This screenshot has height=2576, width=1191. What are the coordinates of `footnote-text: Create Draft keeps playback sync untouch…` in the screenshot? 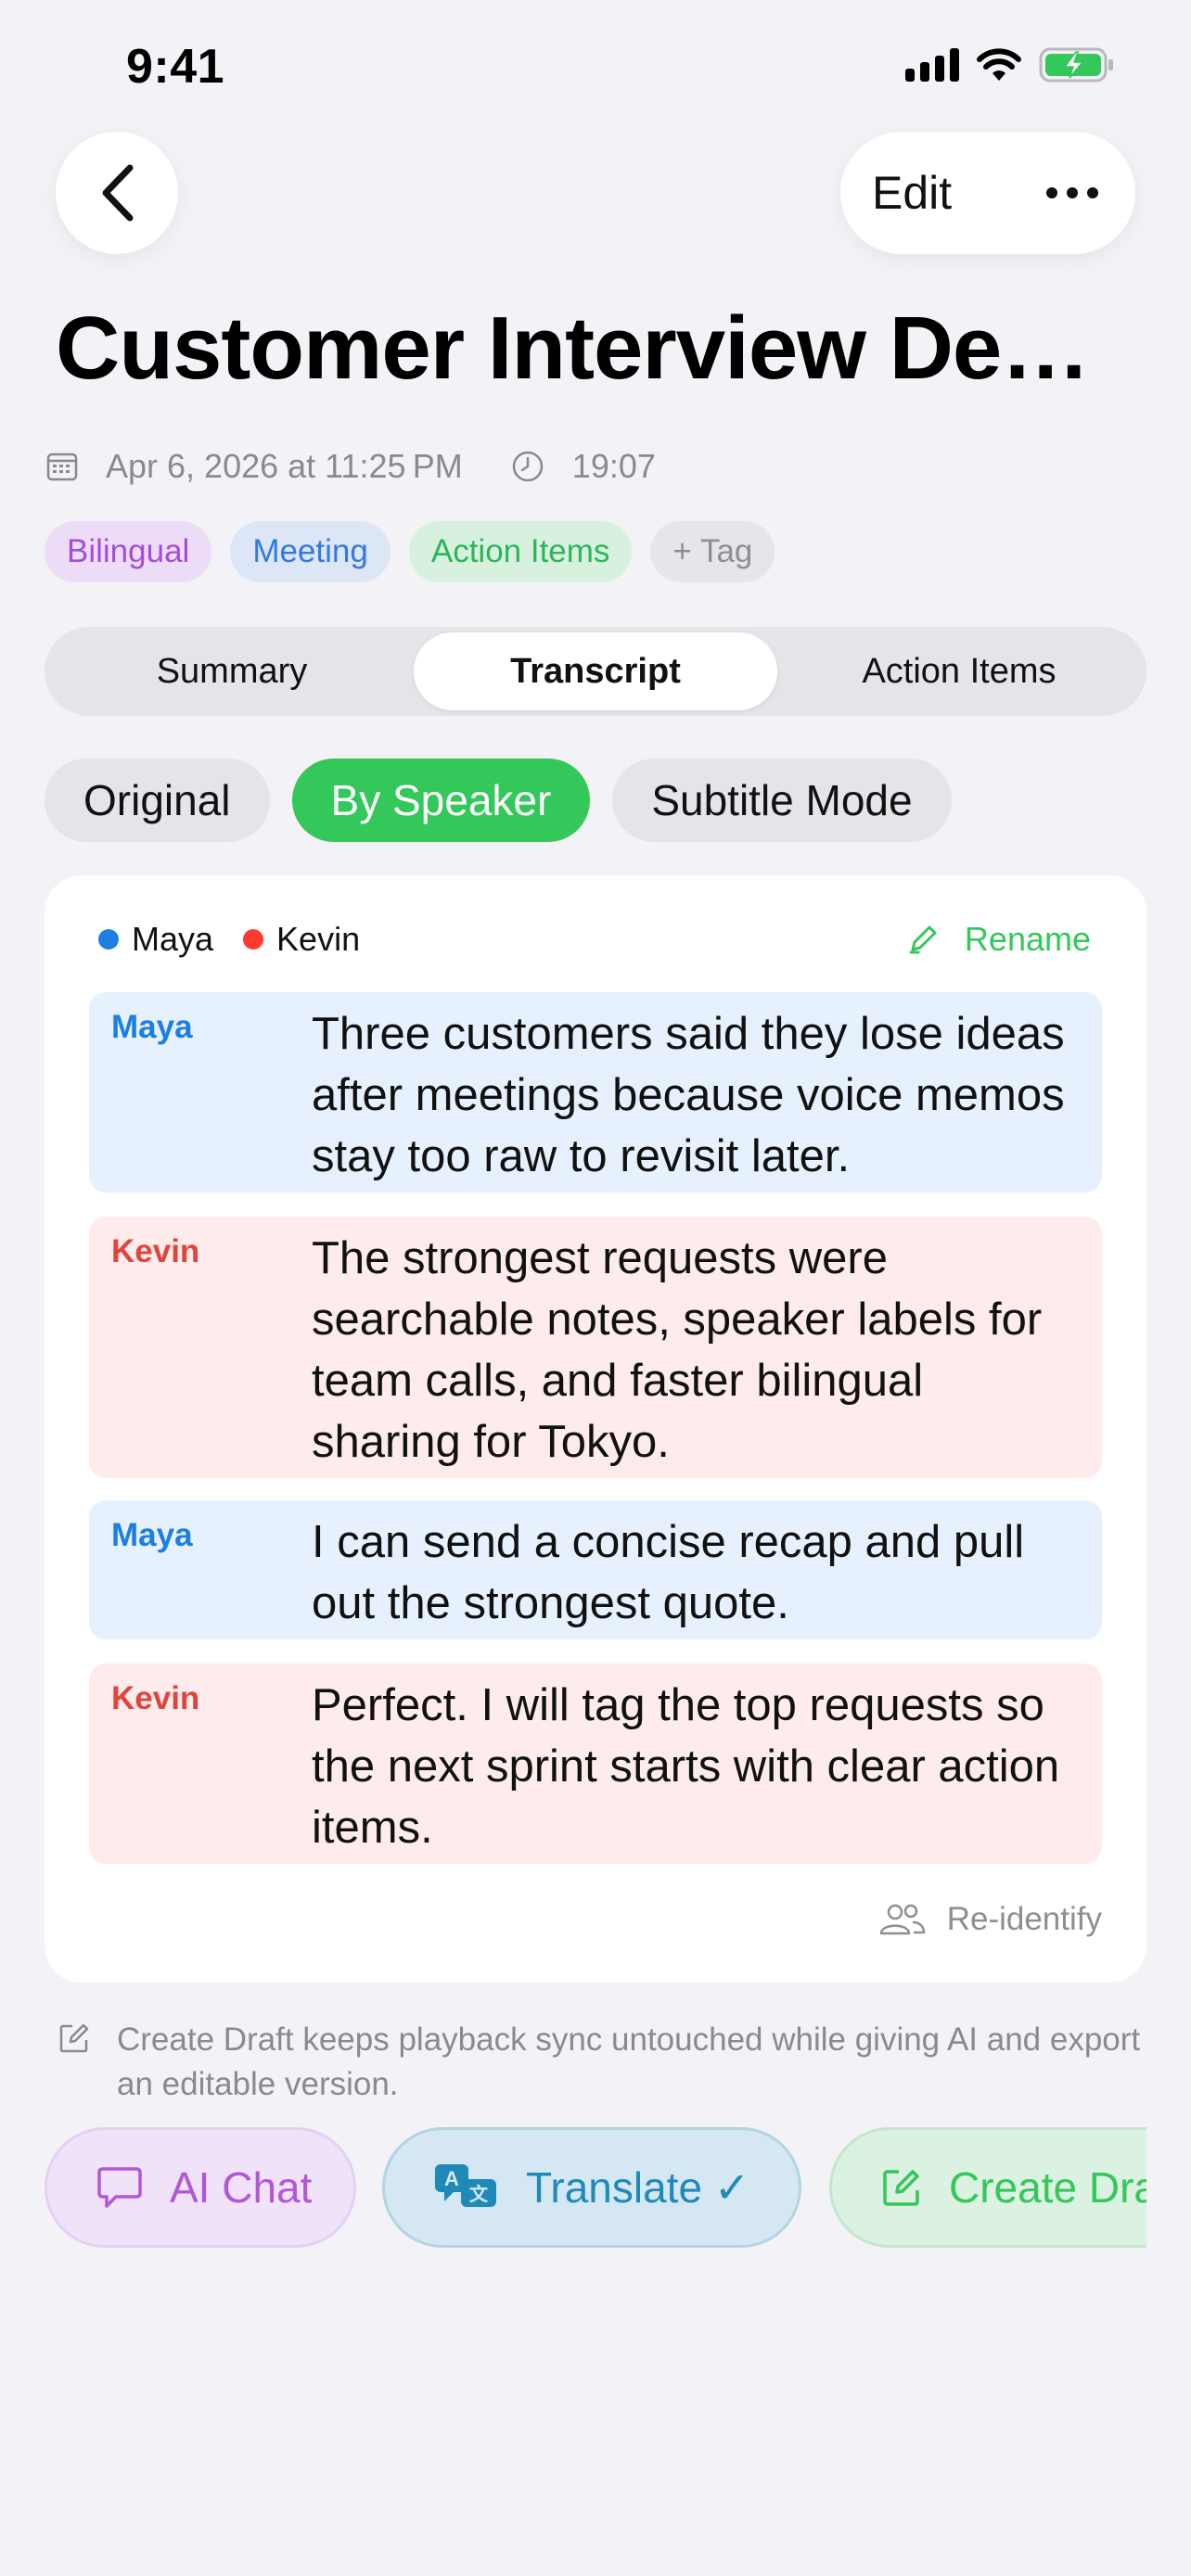 It's located at (629, 2061).